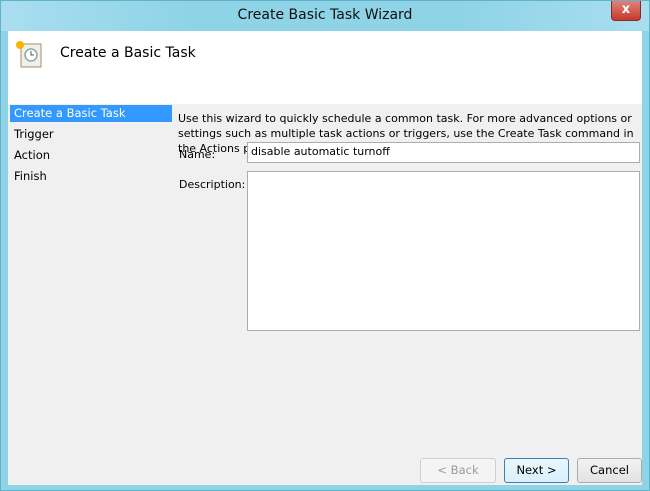 Image resolution: width=650 pixels, height=491 pixels. What do you see at coordinates (197, 154) in the screenshot?
I see `name-label: Name:` at bounding box center [197, 154].